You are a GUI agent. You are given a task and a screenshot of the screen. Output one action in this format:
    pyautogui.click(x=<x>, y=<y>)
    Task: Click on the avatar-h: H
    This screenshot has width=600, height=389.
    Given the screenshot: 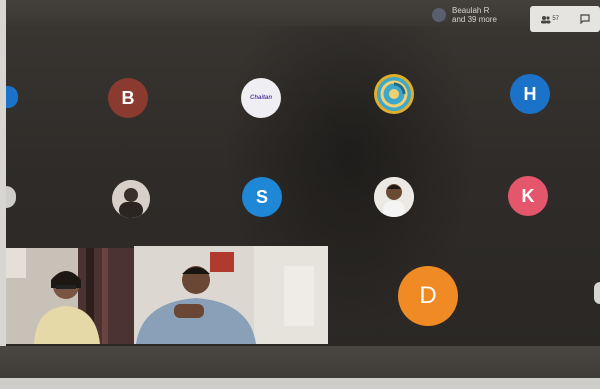 What is the action you would take?
    pyautogui.click(x=530, y=94)
    